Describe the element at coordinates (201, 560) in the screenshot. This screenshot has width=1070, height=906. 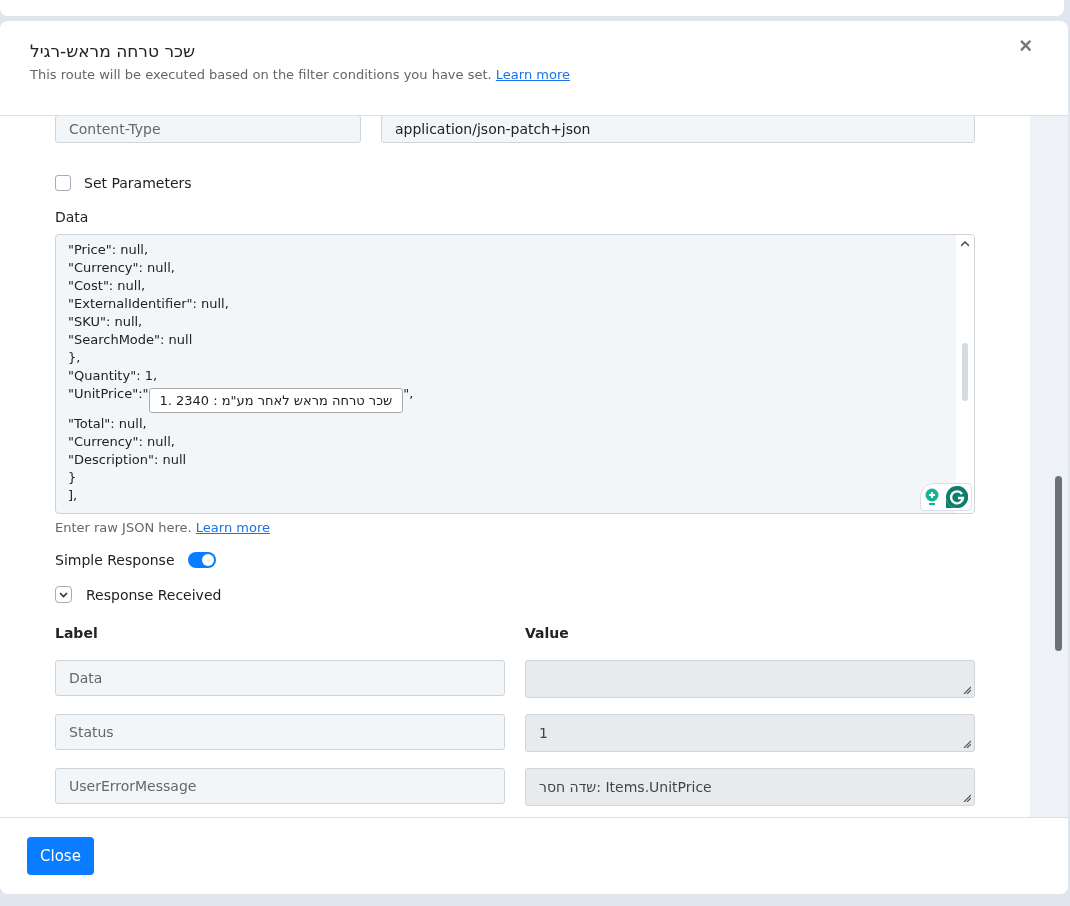
I see `simple-response-toggle` at that location.